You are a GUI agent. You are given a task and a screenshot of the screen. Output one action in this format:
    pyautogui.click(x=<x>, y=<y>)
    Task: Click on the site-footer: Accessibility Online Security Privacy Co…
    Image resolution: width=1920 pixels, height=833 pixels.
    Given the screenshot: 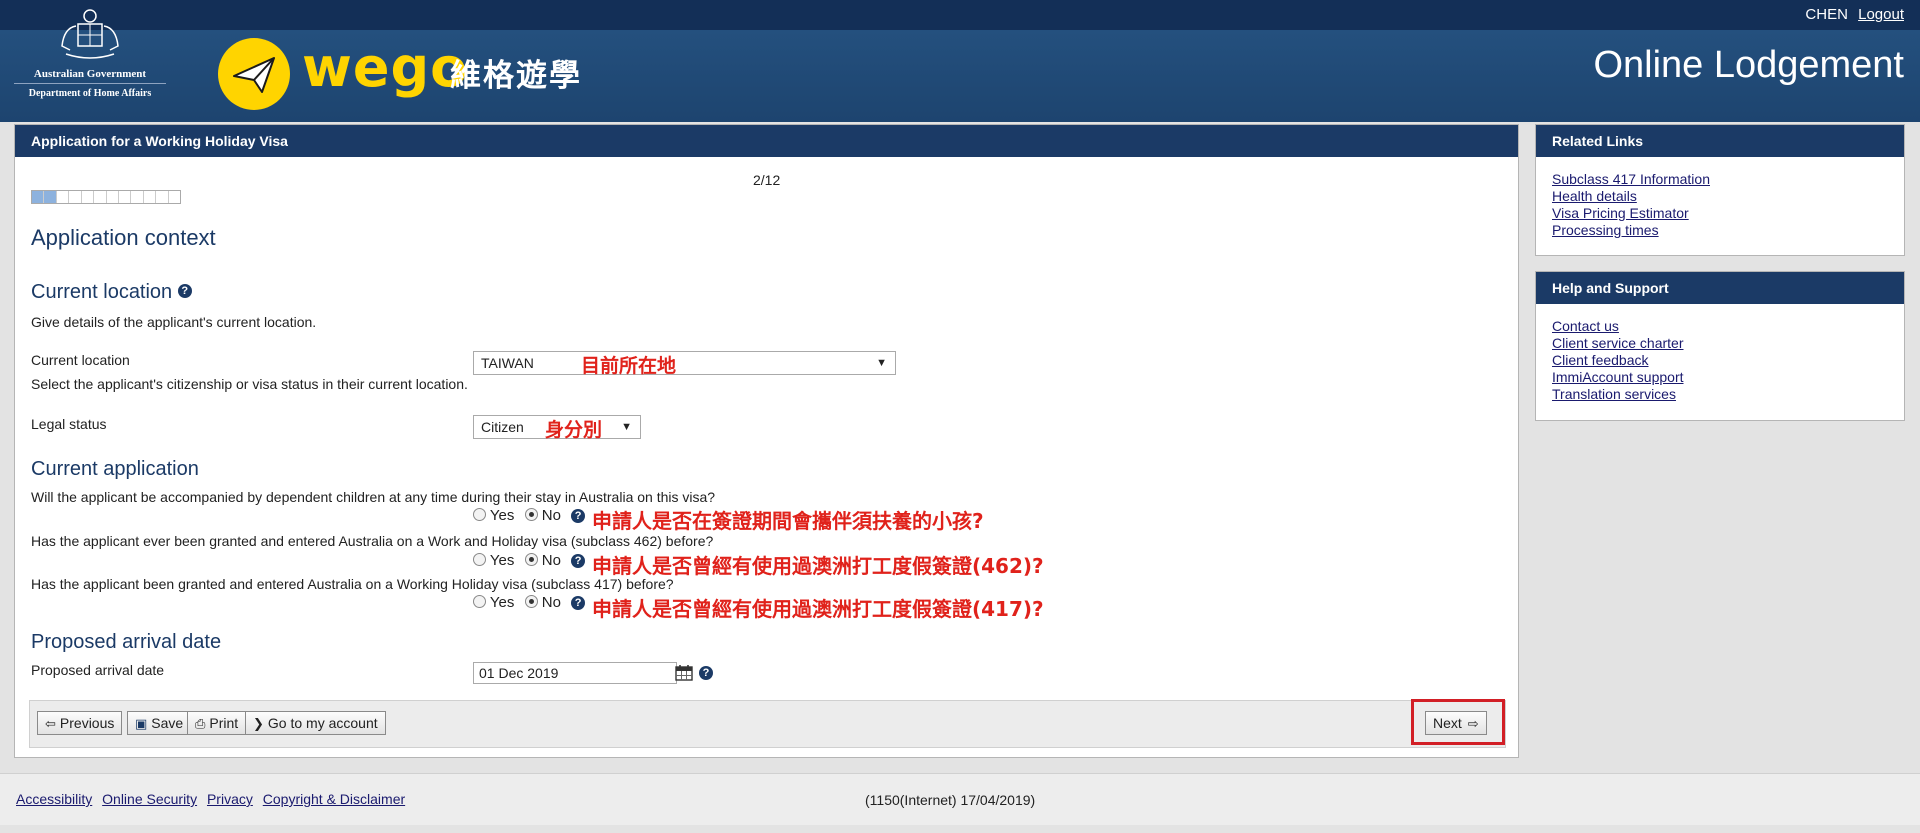 What is the action you would take?
    pyautogui.click(x=960, y=799)
    